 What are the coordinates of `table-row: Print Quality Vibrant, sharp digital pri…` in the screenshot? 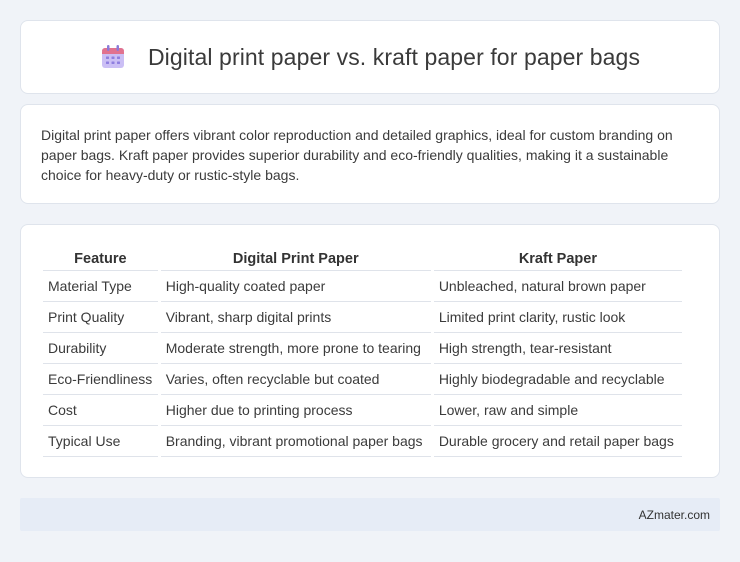 It's located at (362, 317).